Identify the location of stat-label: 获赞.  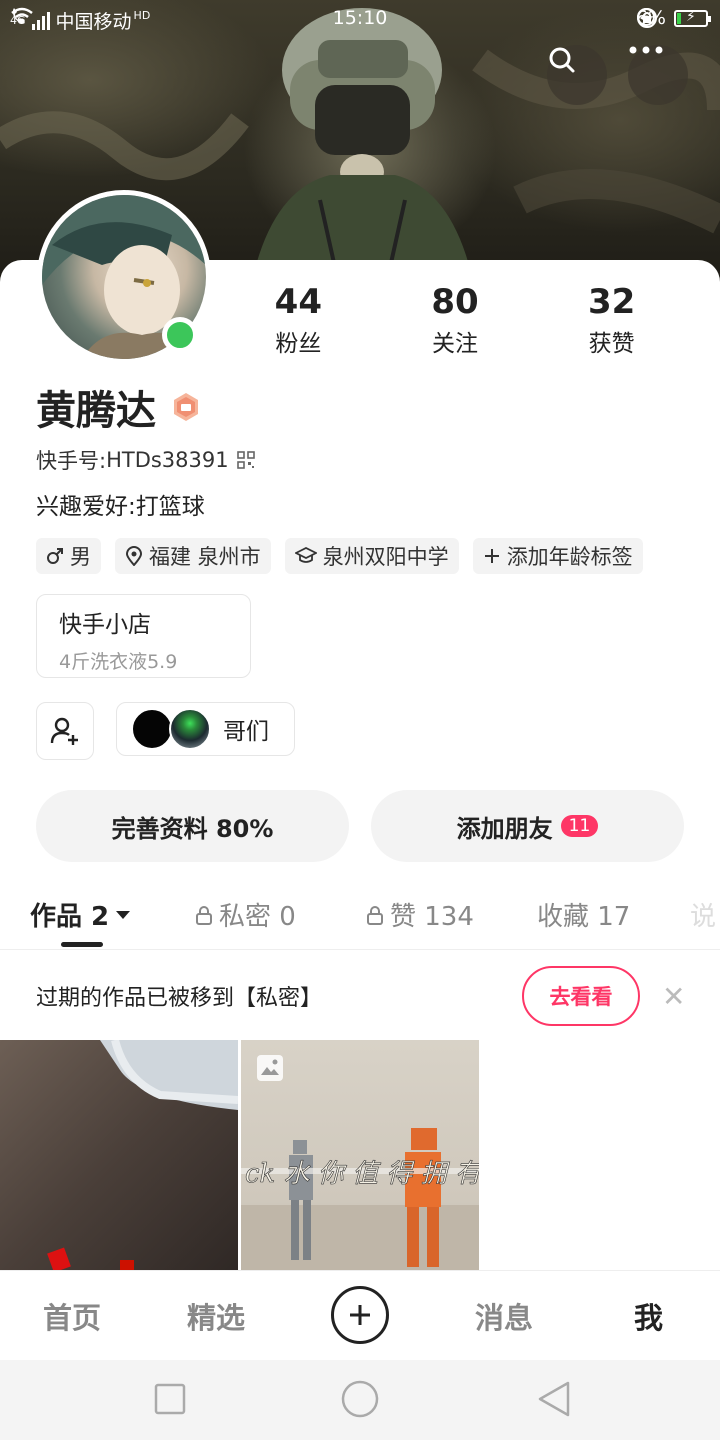
(611, 344).